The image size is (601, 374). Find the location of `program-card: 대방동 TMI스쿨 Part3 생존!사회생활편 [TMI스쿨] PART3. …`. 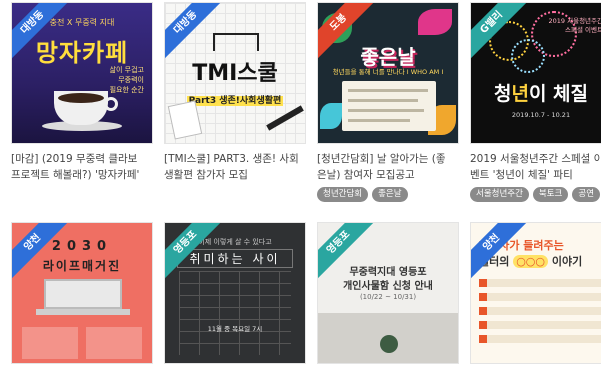

program-card: 대방동 TMI스쿨 Part3 생존!사회생활편 [TMI스쿨] PART3. … is located at coordinates (235, 92).